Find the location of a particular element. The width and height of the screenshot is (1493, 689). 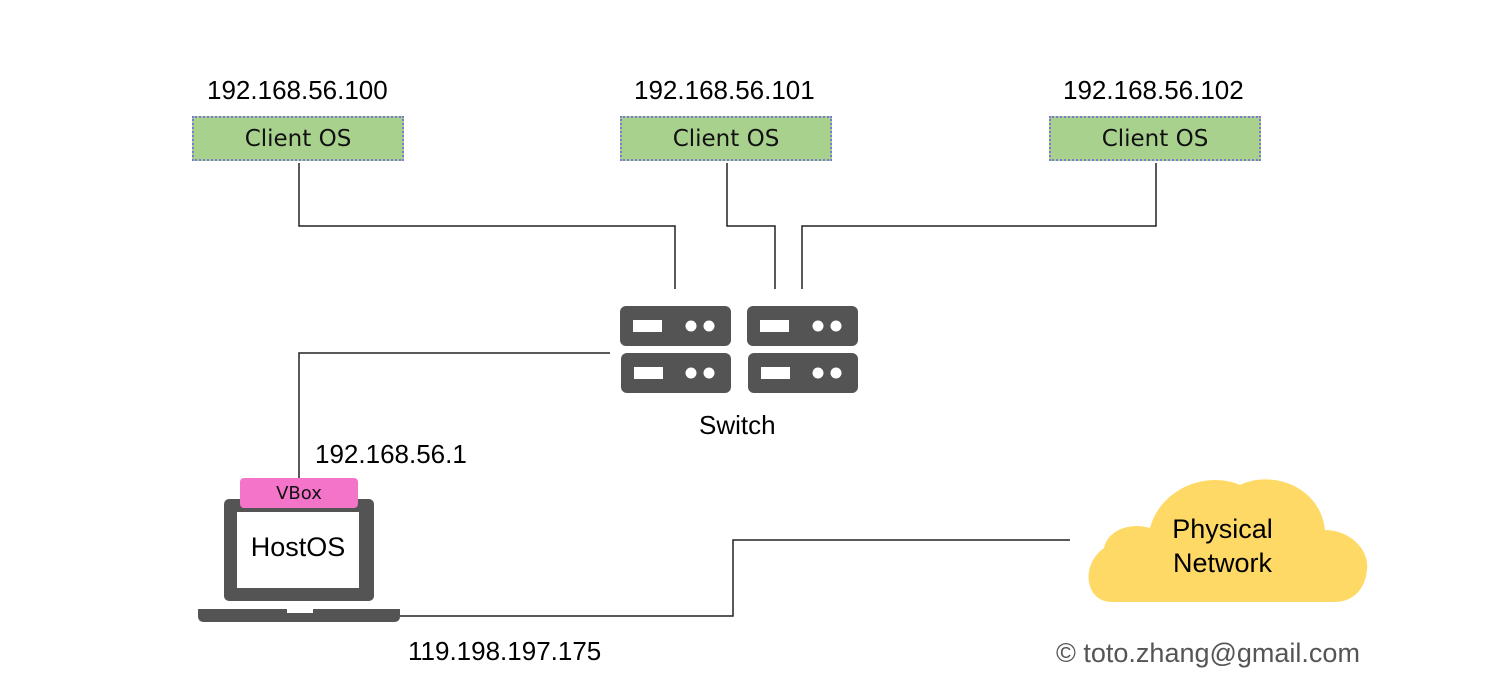

client-3-ip: 192.168.56.102 is located at coordinates (1153, 90).